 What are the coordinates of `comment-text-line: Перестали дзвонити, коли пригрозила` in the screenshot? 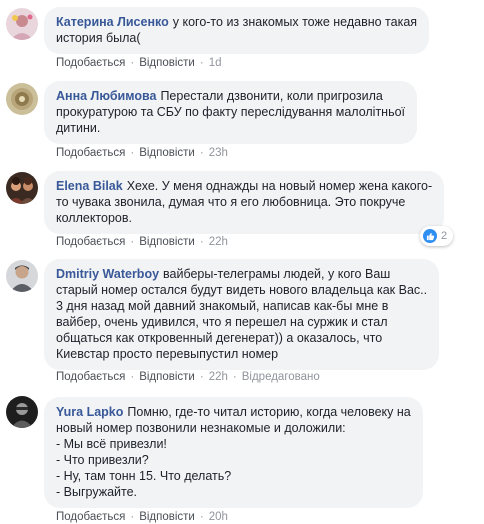 It's located at (271, 96).